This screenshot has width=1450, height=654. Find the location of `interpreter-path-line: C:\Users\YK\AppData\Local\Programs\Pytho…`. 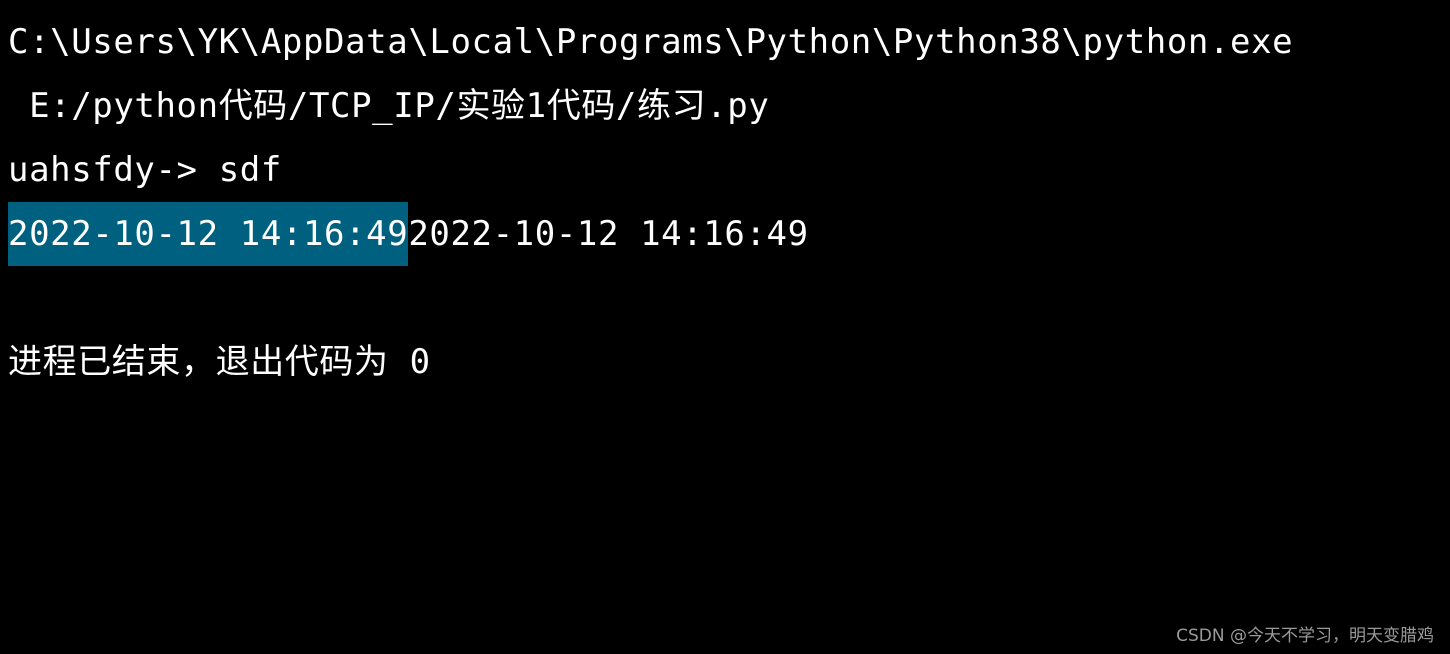

interpreter-path-line: C:\Users\YK\AppData\Local\Programs\Pytho… is located at coordinates (651, 42).